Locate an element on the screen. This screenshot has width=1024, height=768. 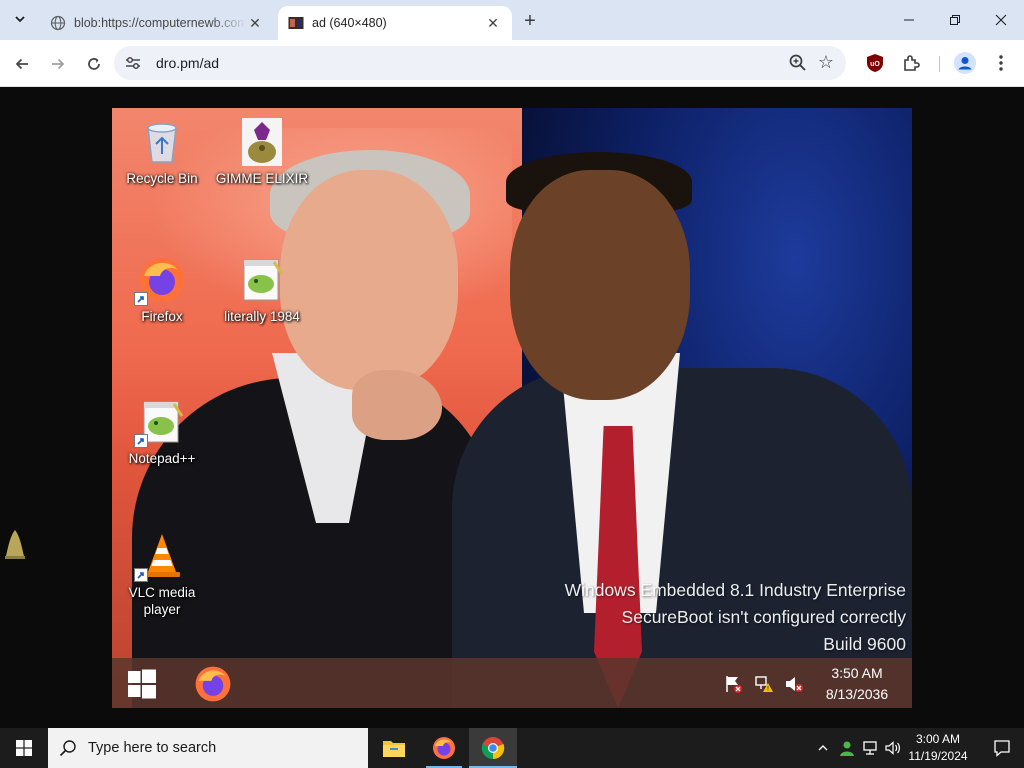
close-window-button is located at coordinates (1001, 20).